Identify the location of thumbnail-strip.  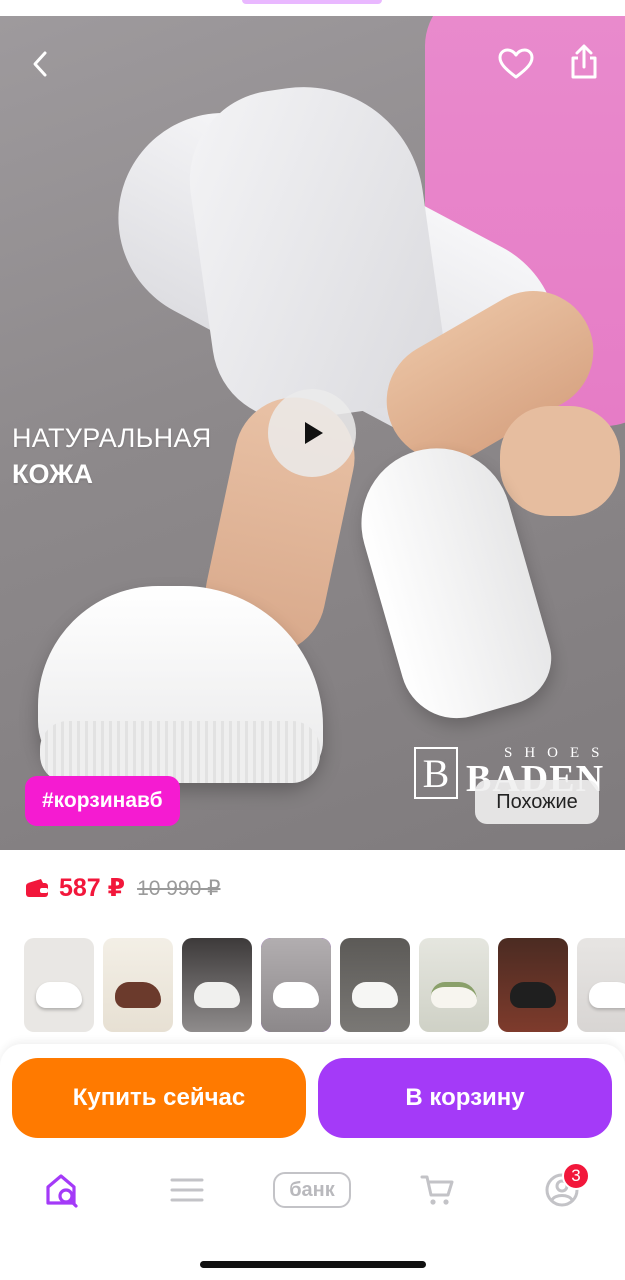
(324, 985).